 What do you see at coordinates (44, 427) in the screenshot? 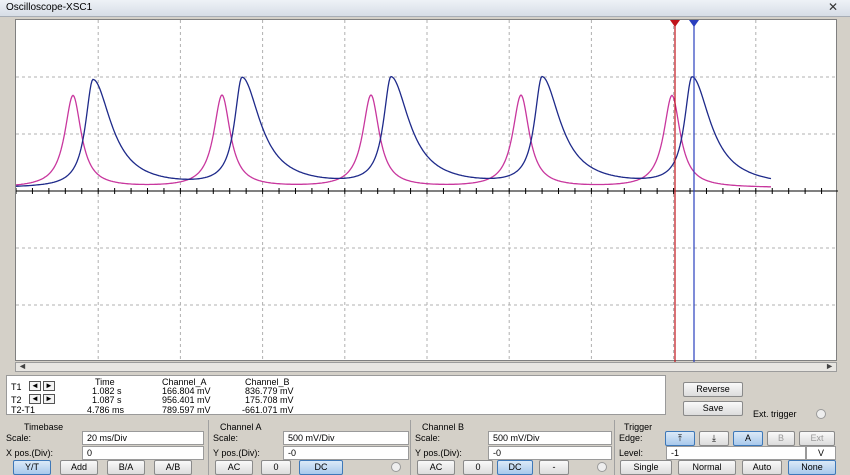
I see `timebase-title: Timebase` at bounding box center [44, 427].